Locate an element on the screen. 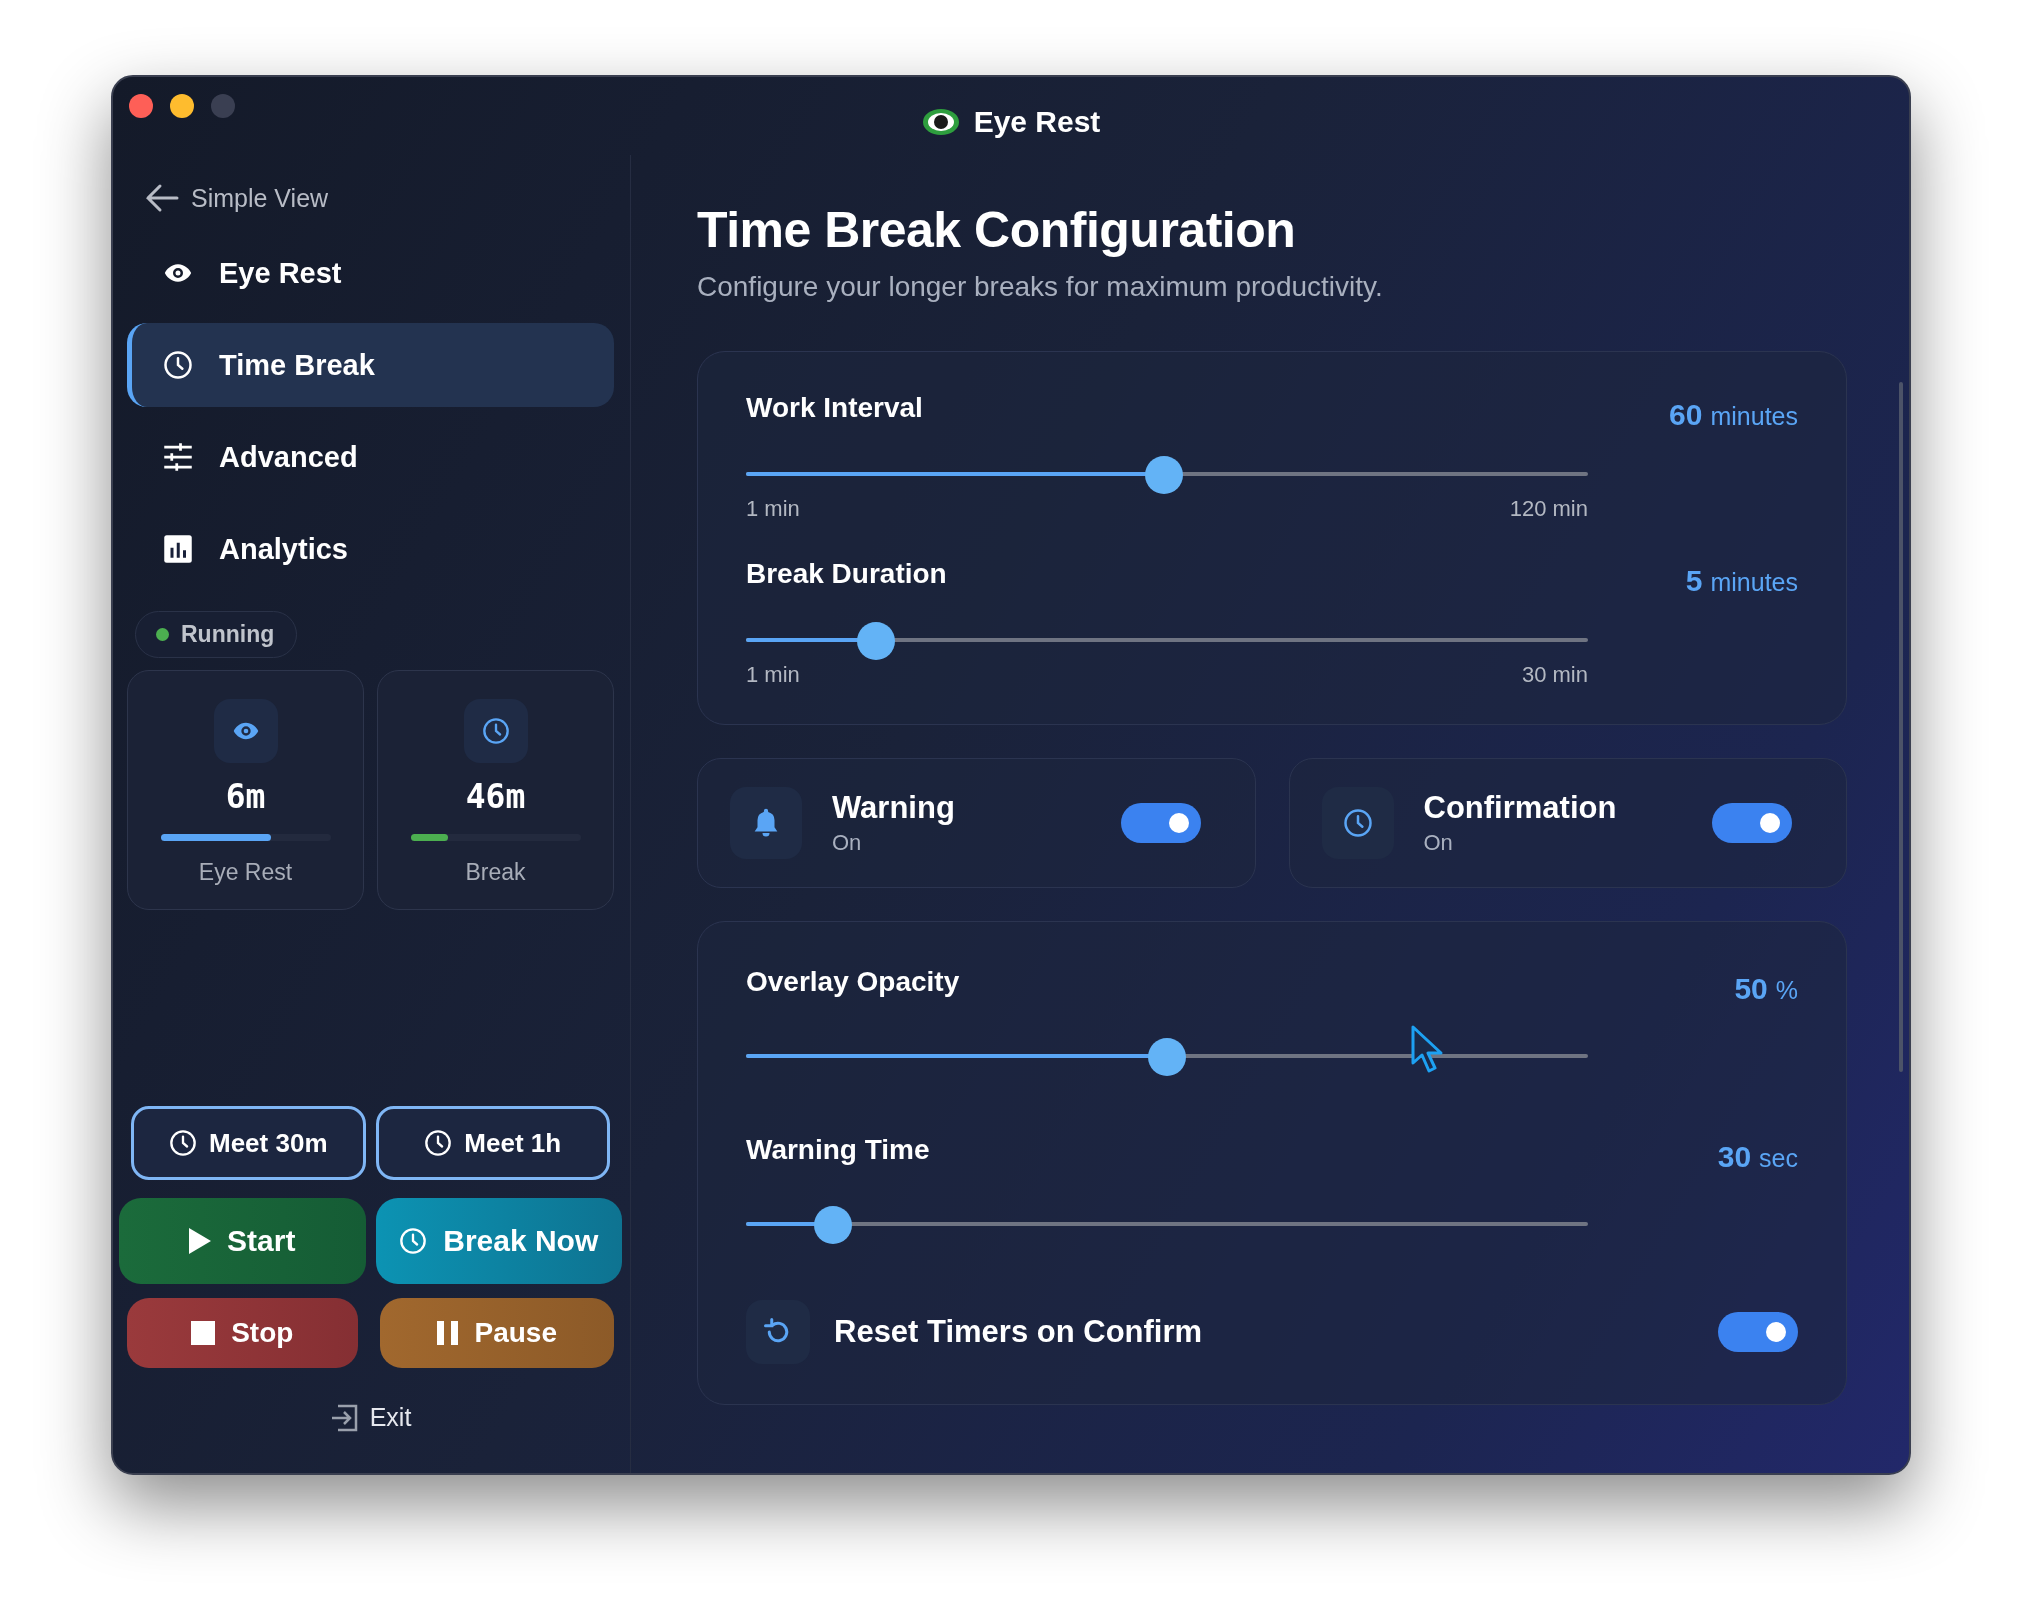  start-button: Start is located at coordinates (242, 1241).